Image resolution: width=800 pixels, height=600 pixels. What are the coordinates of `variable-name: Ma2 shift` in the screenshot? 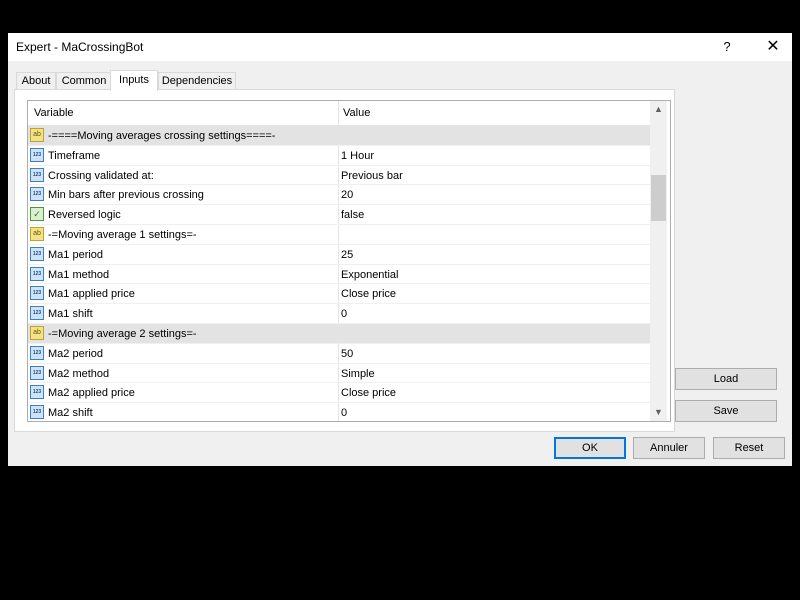 It's located at (70, 413).